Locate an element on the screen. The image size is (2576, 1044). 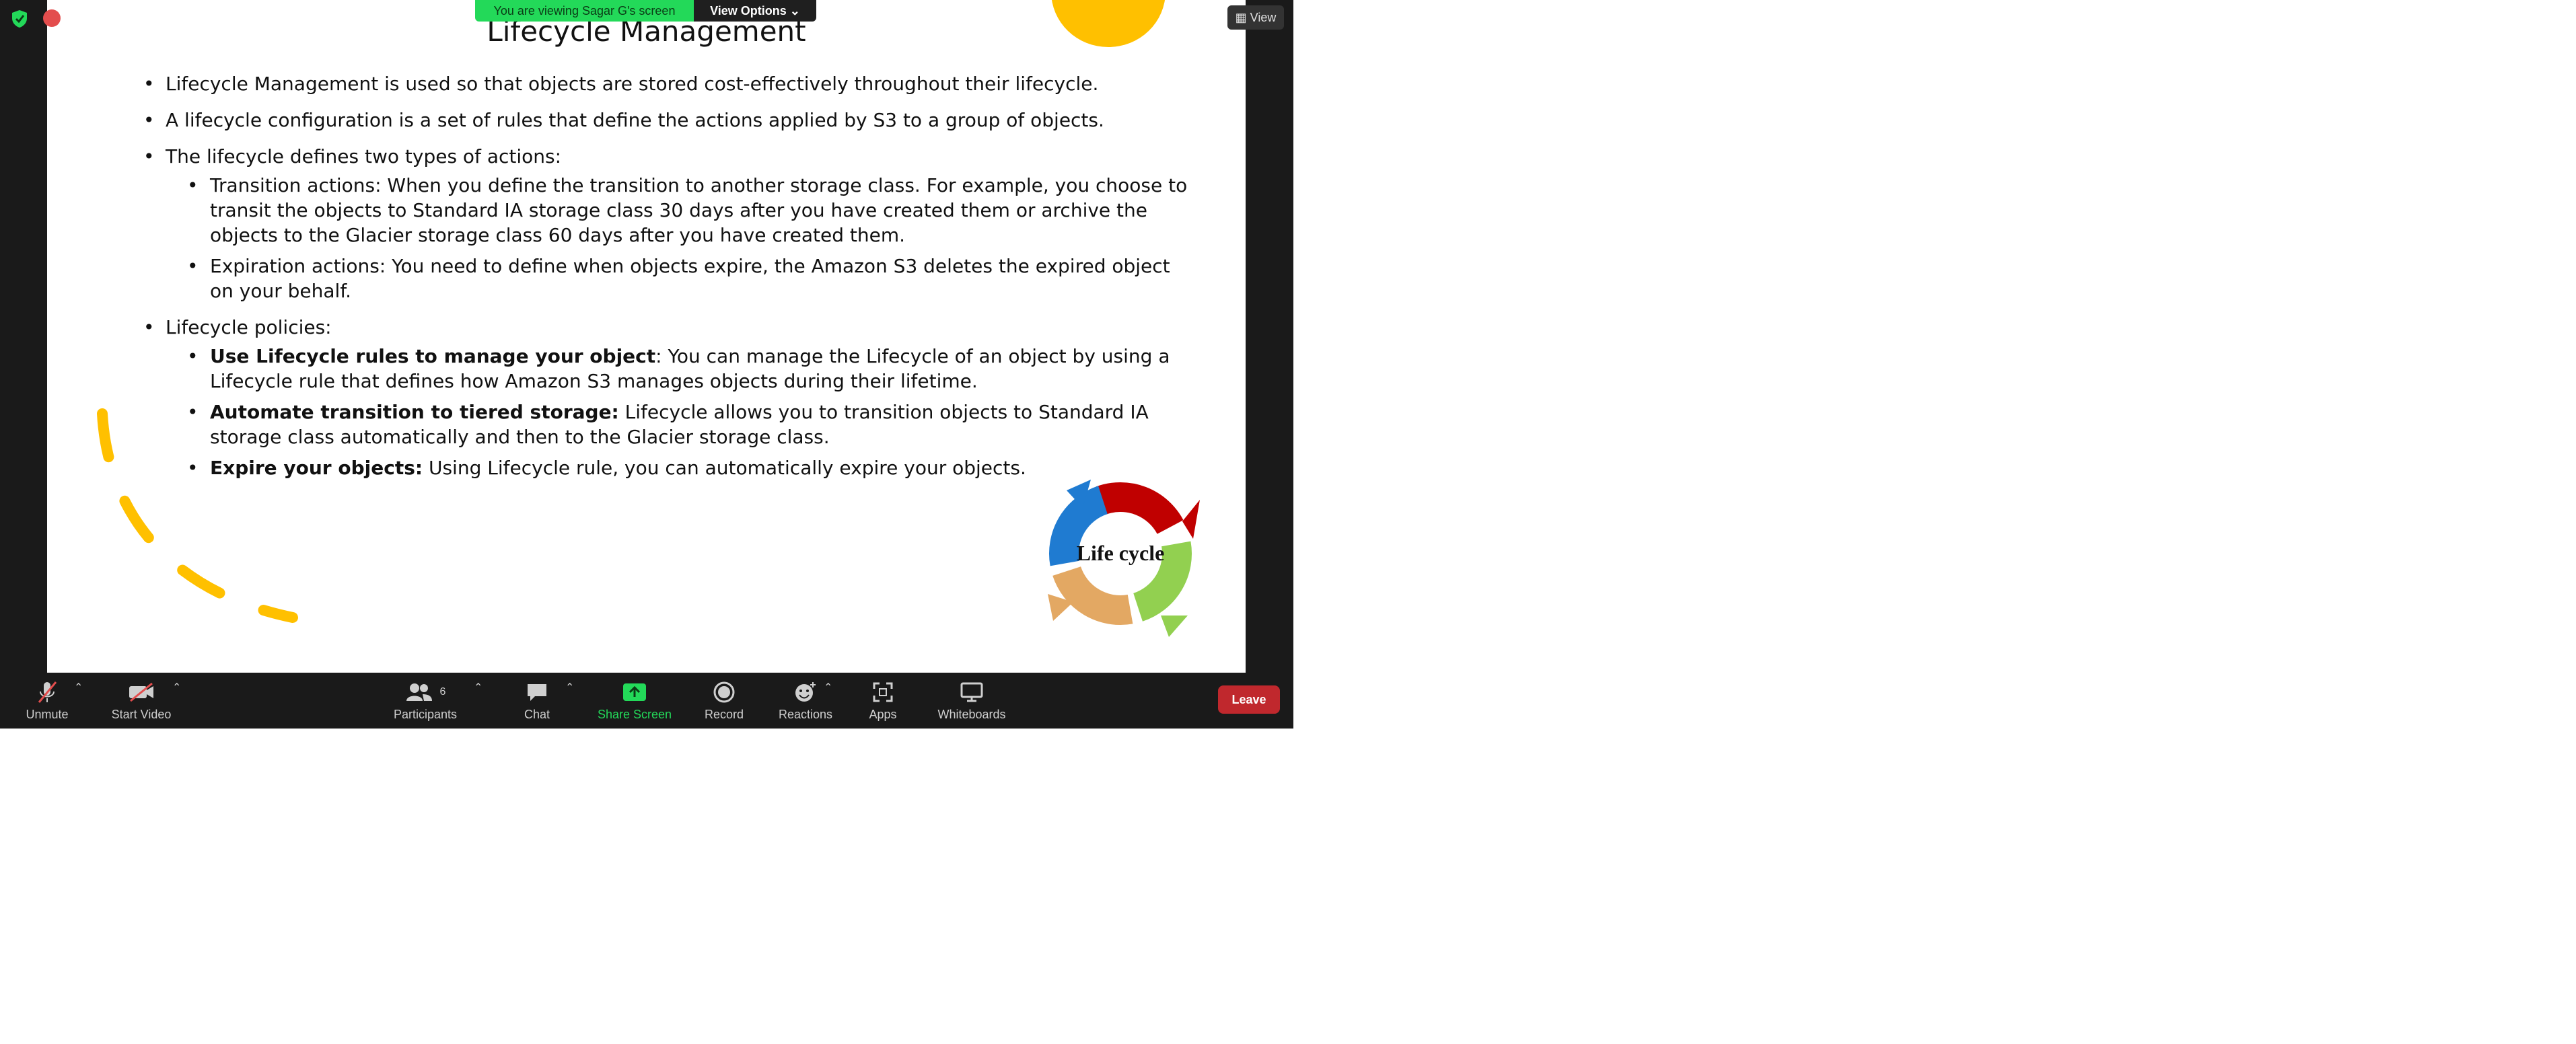
video-off-icon is located at coordinates (141, 692).